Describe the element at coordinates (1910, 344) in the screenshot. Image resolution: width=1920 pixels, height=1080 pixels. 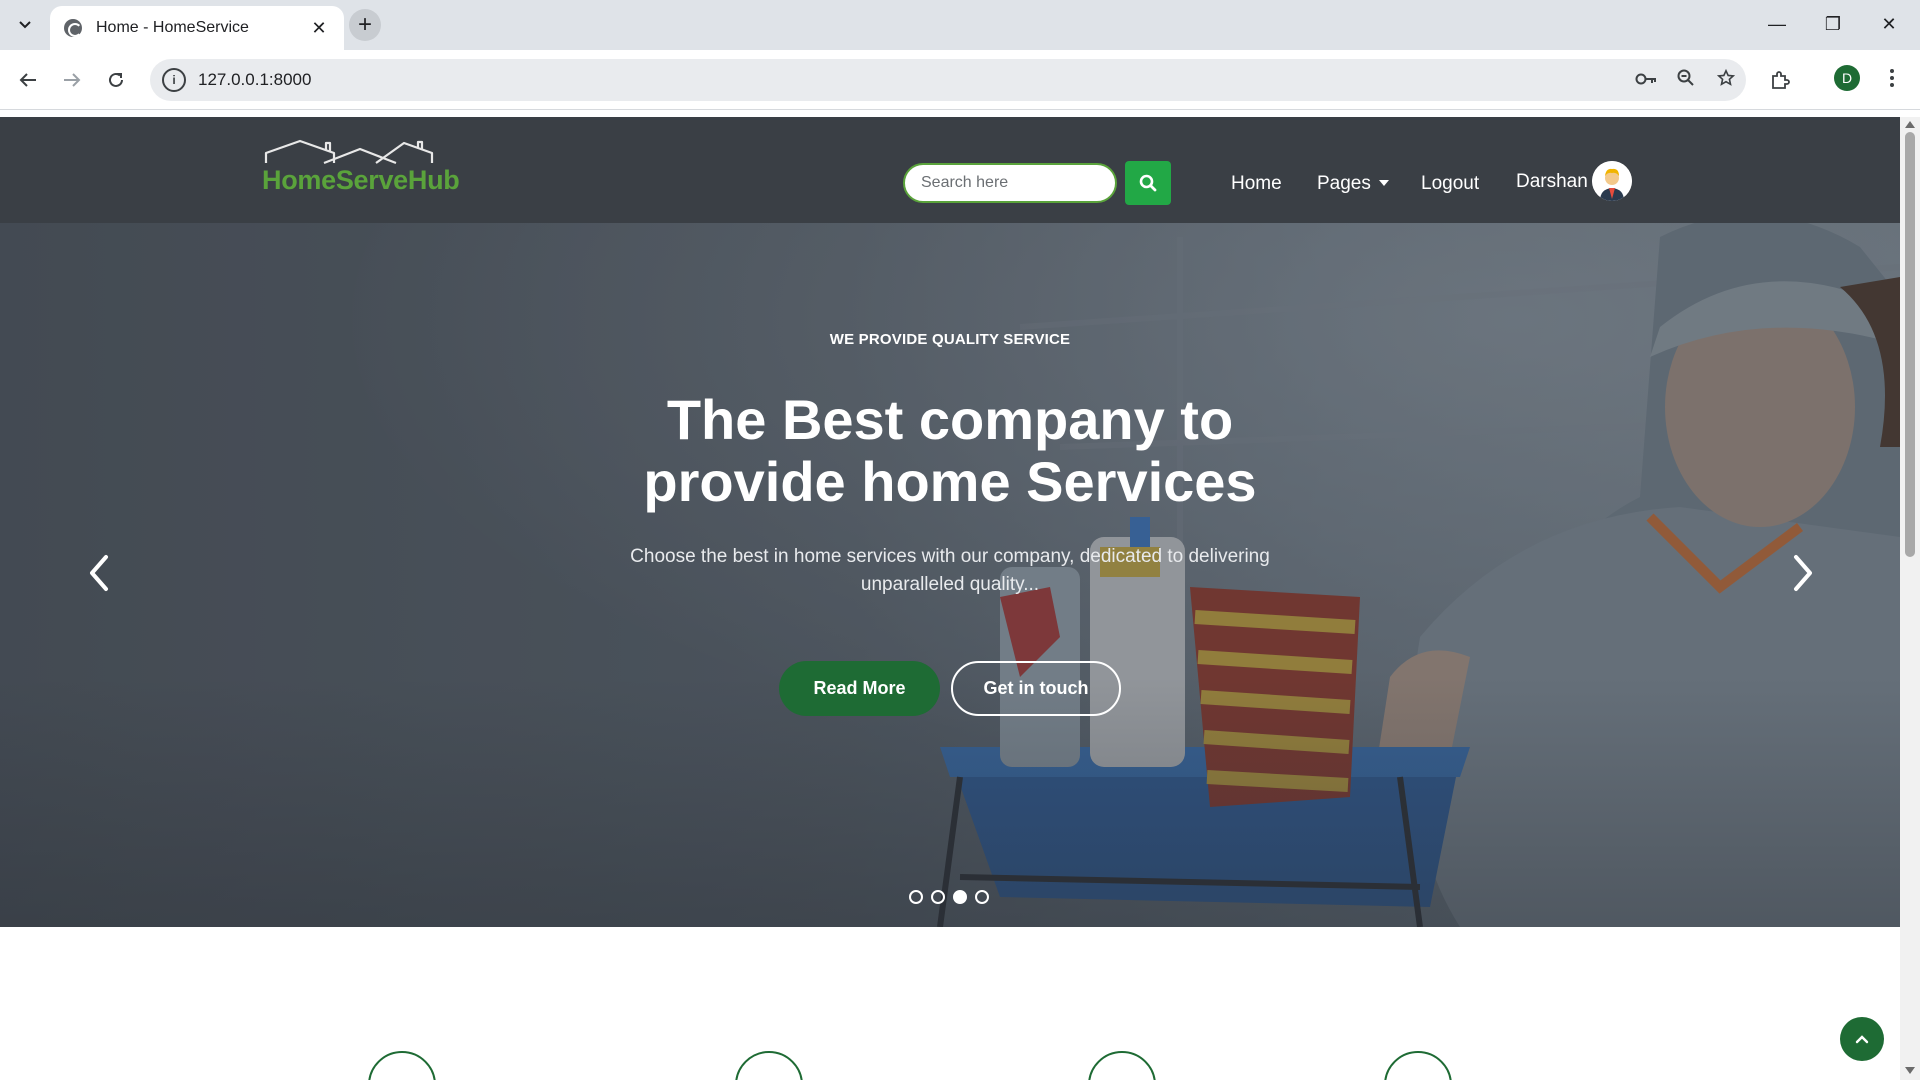
I see `scrollbar-thumb` at that location.